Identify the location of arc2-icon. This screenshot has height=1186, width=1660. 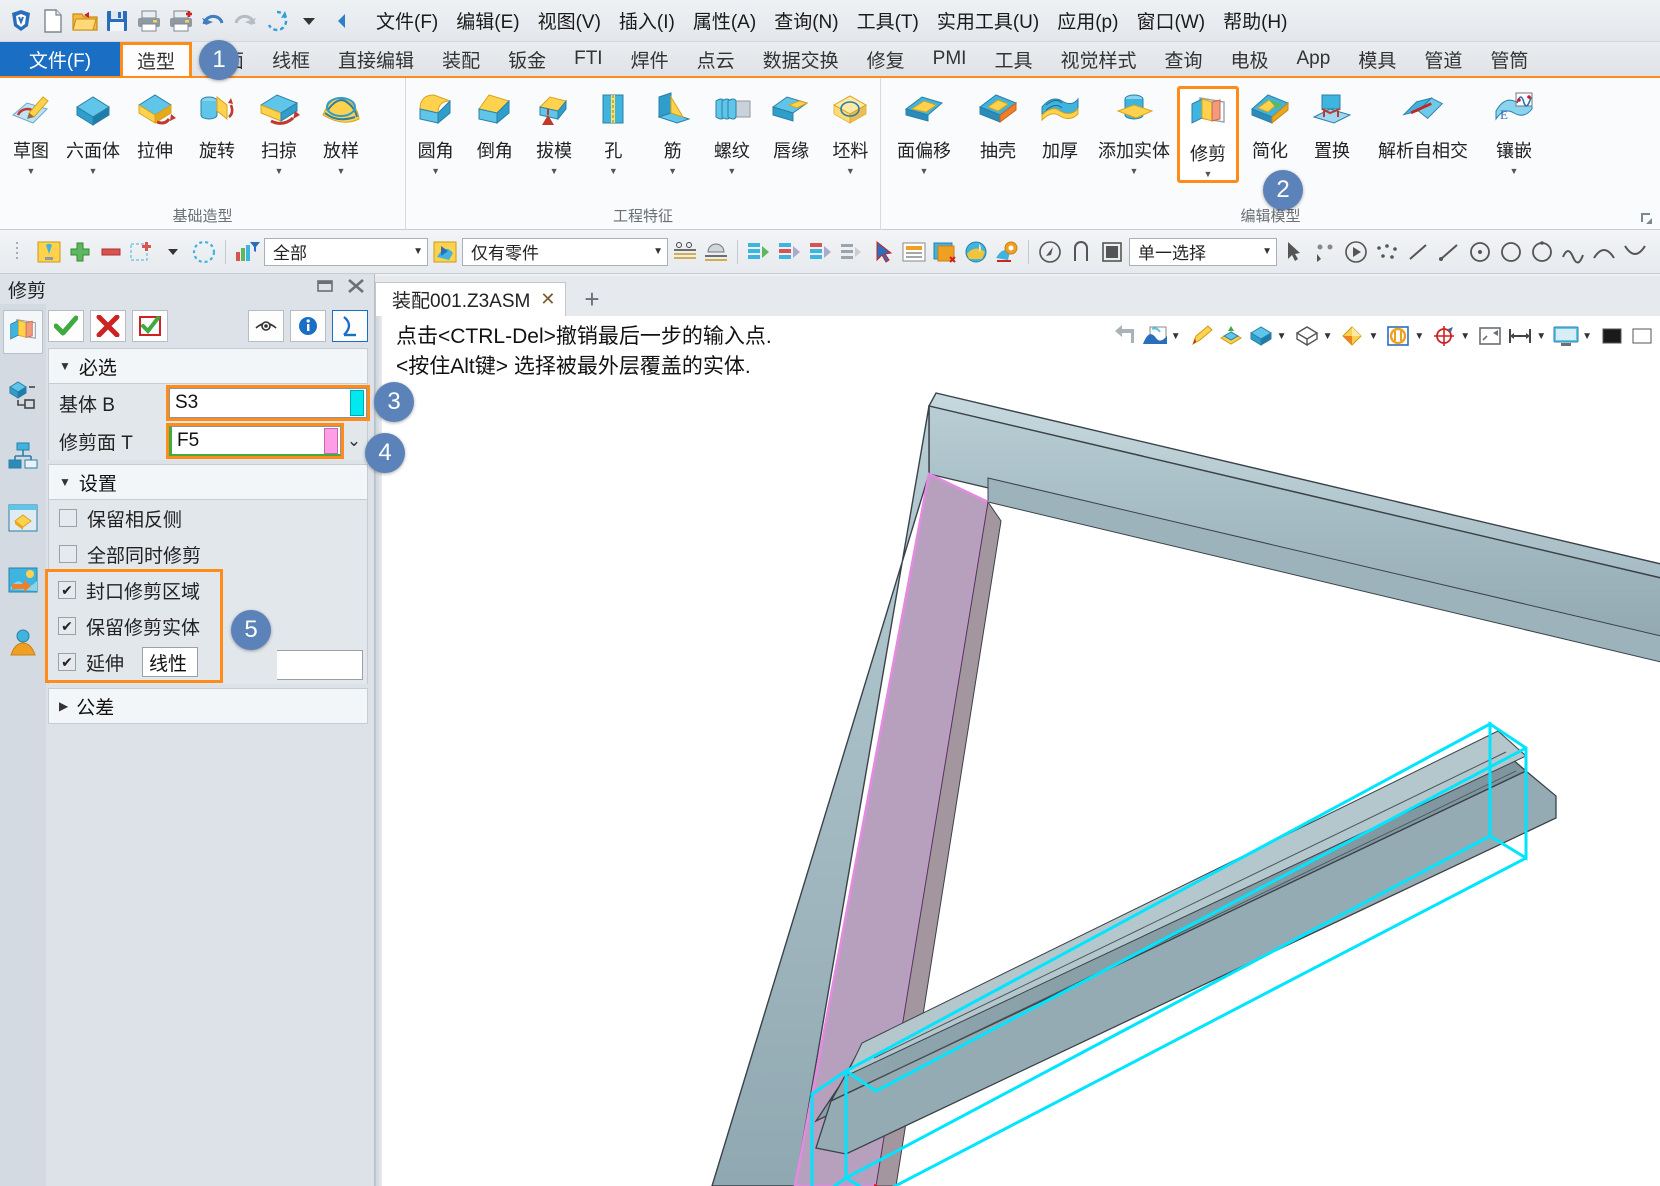
(1635, 252).